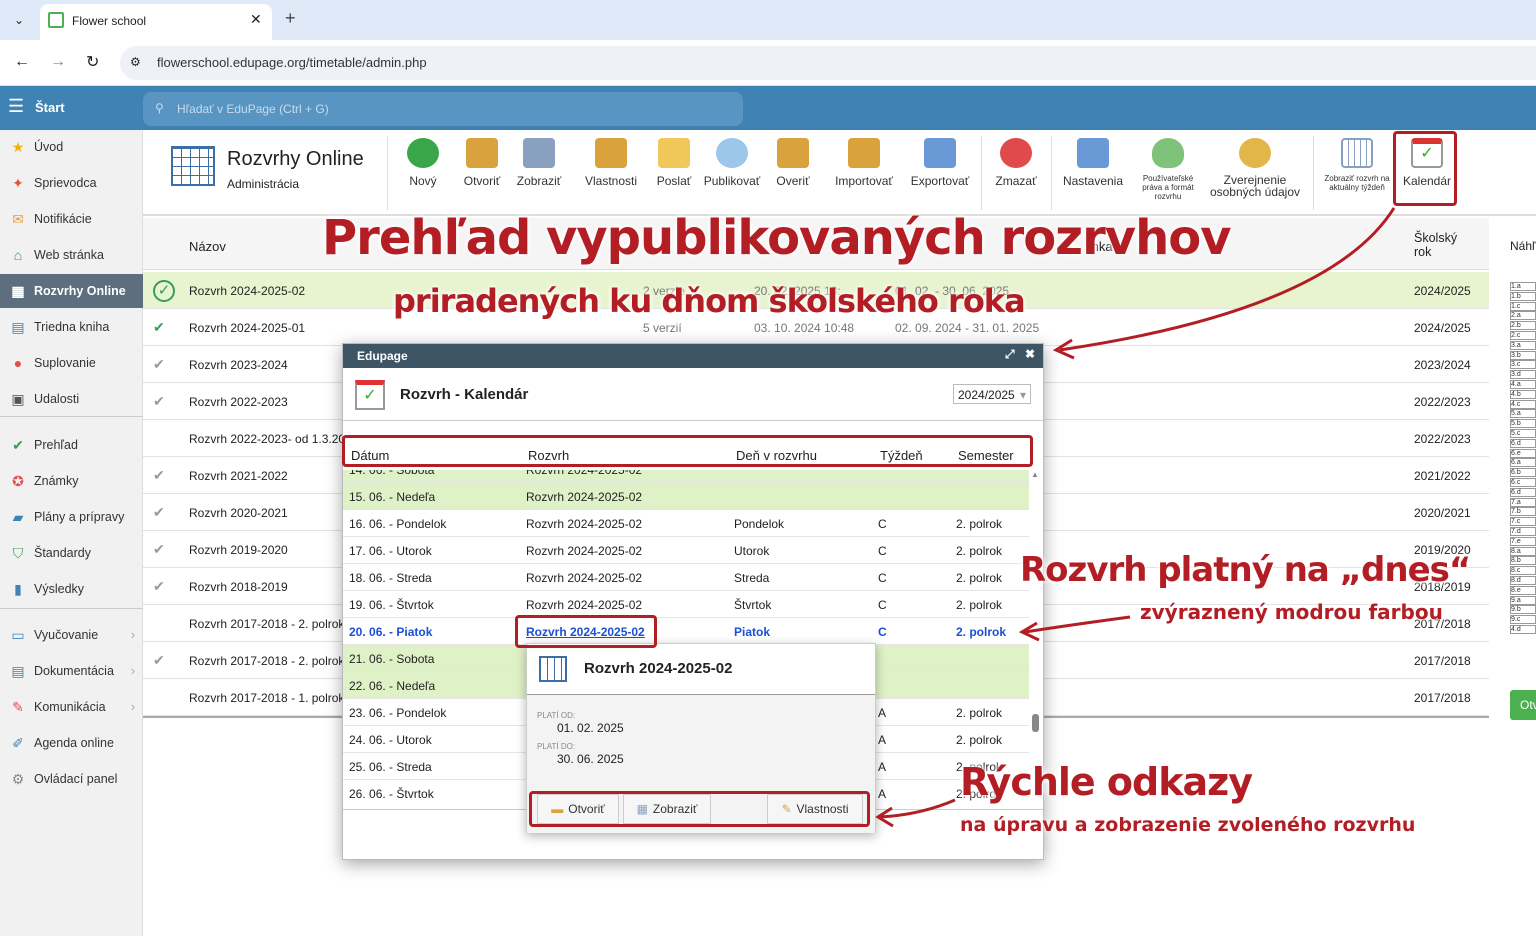 The width and height of the screenshot is (1536, 936). I want to click on annotation-subtitle: priradených ku dňom školského roka, so click(709, 301).